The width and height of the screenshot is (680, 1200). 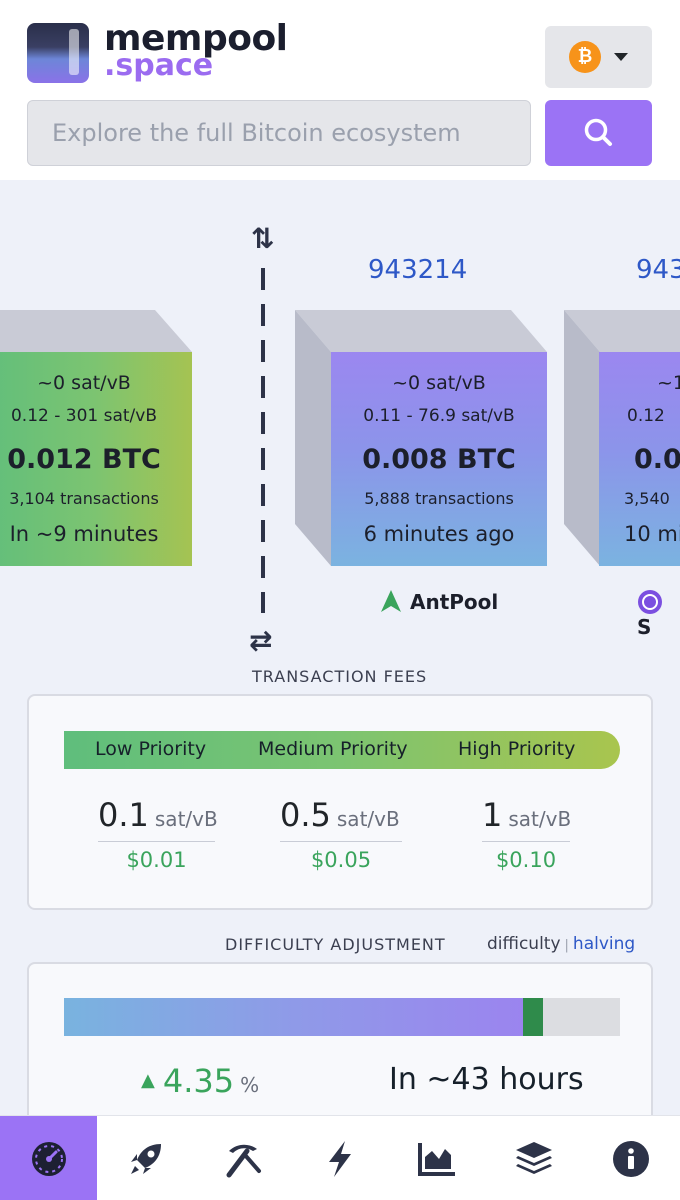 I want to click on difficulty-halving-toggle: difficulty | halving, so click(x=561, y=944).